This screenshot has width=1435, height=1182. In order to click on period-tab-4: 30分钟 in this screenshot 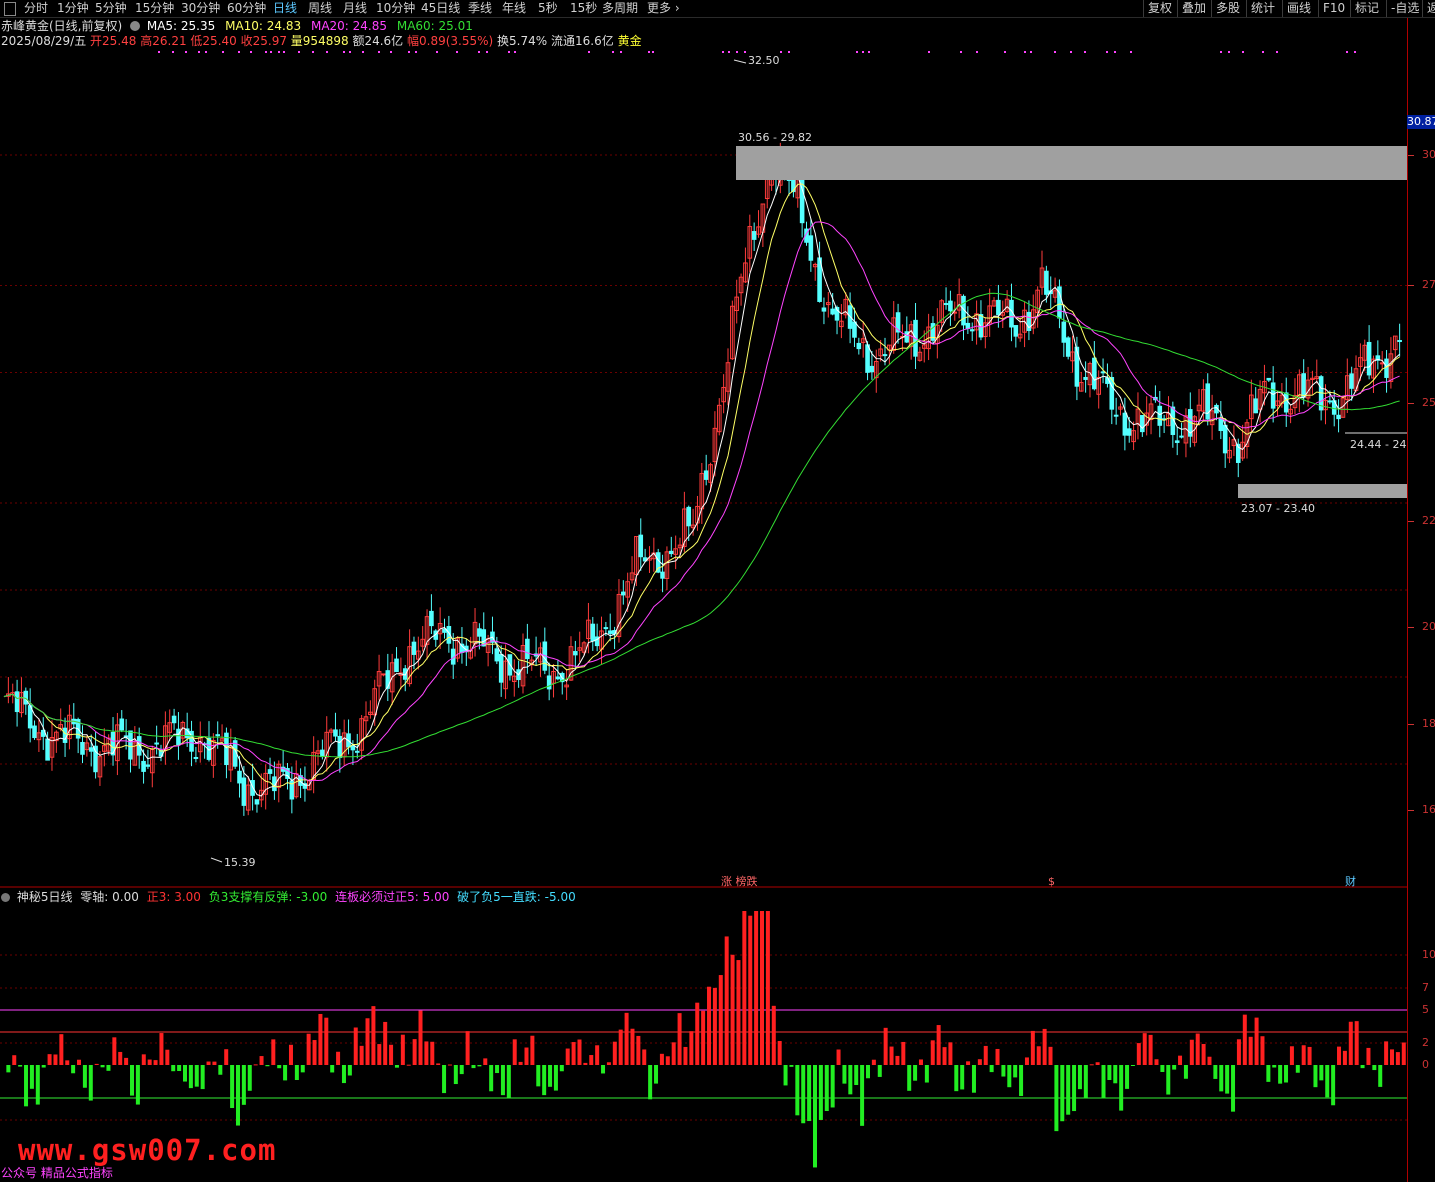, I will do `click(200, 8)`.